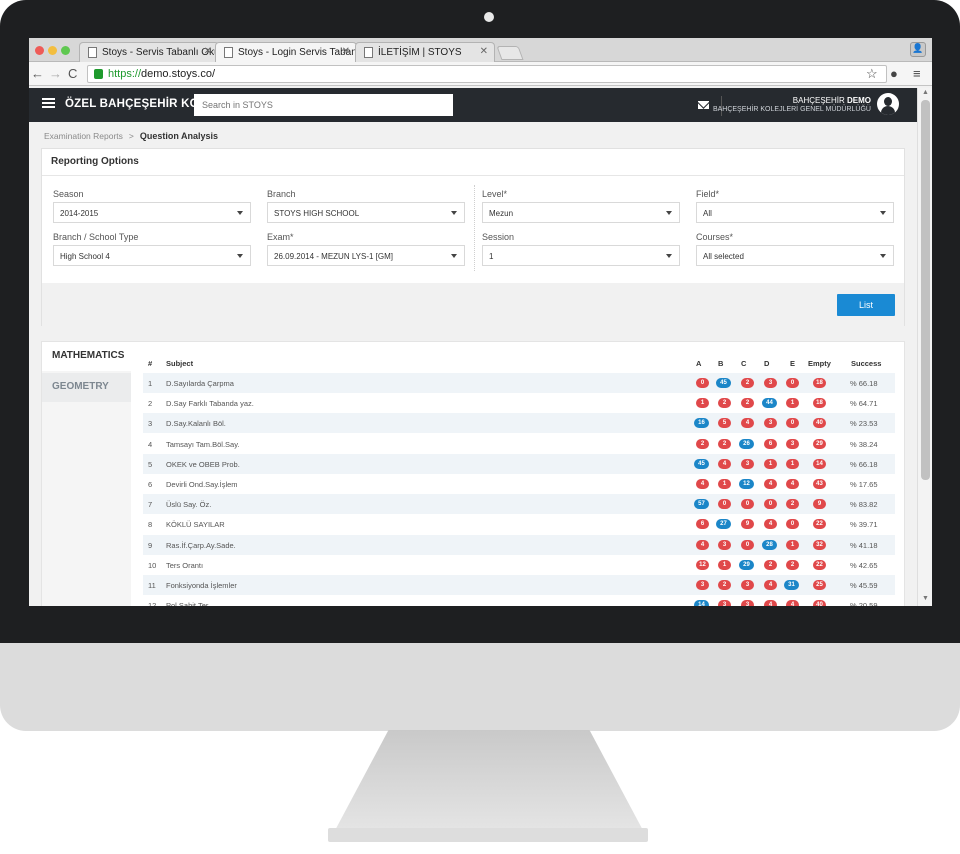 The height and width of the screenshot is (854, 960). Describe the element at coordinates (864, 565) in the screenshot. I see `row-success-rate: % 42.65` at that location.